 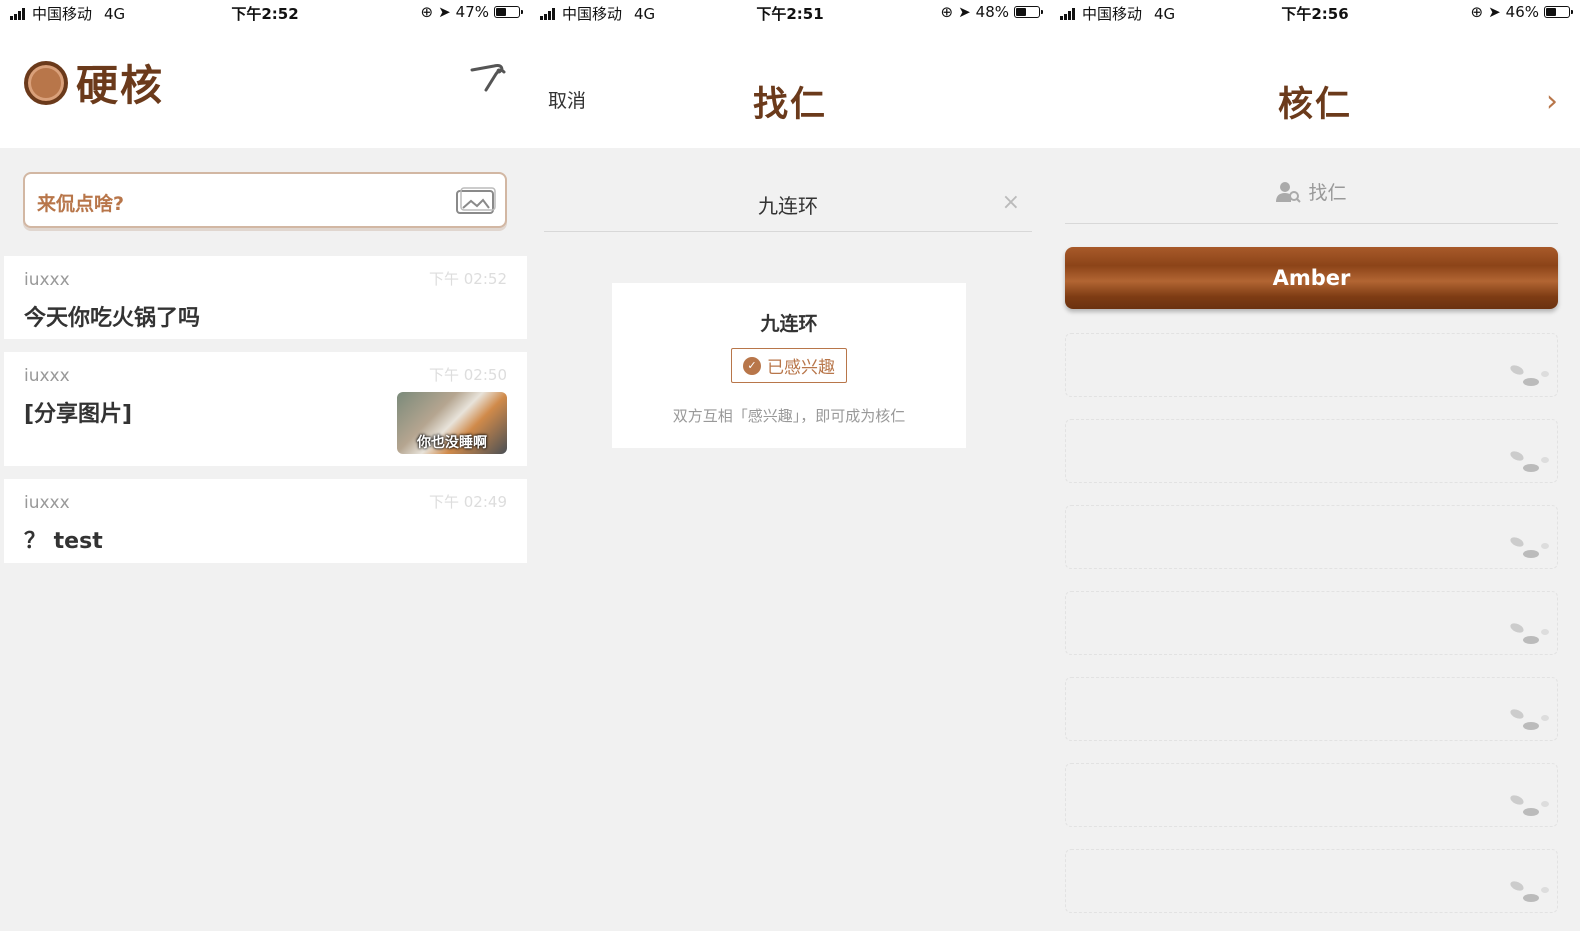 What do you see at coordinates (112, 318) in the screenshot?
I see `post-content: 今天你吃火锅了吗` at bounding box center [112, 318].